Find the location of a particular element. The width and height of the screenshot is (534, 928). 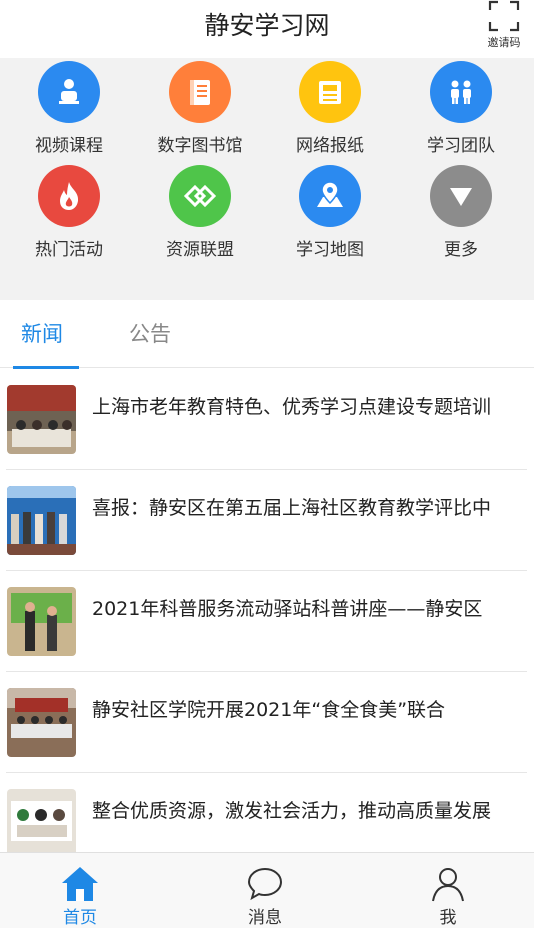

nav-label: 消息 is located at coordinates (265, 918).